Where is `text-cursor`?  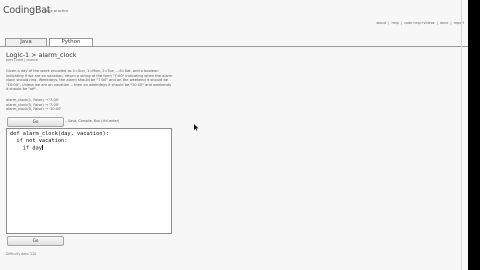
text-cursor is located at coordinates (42, 147).